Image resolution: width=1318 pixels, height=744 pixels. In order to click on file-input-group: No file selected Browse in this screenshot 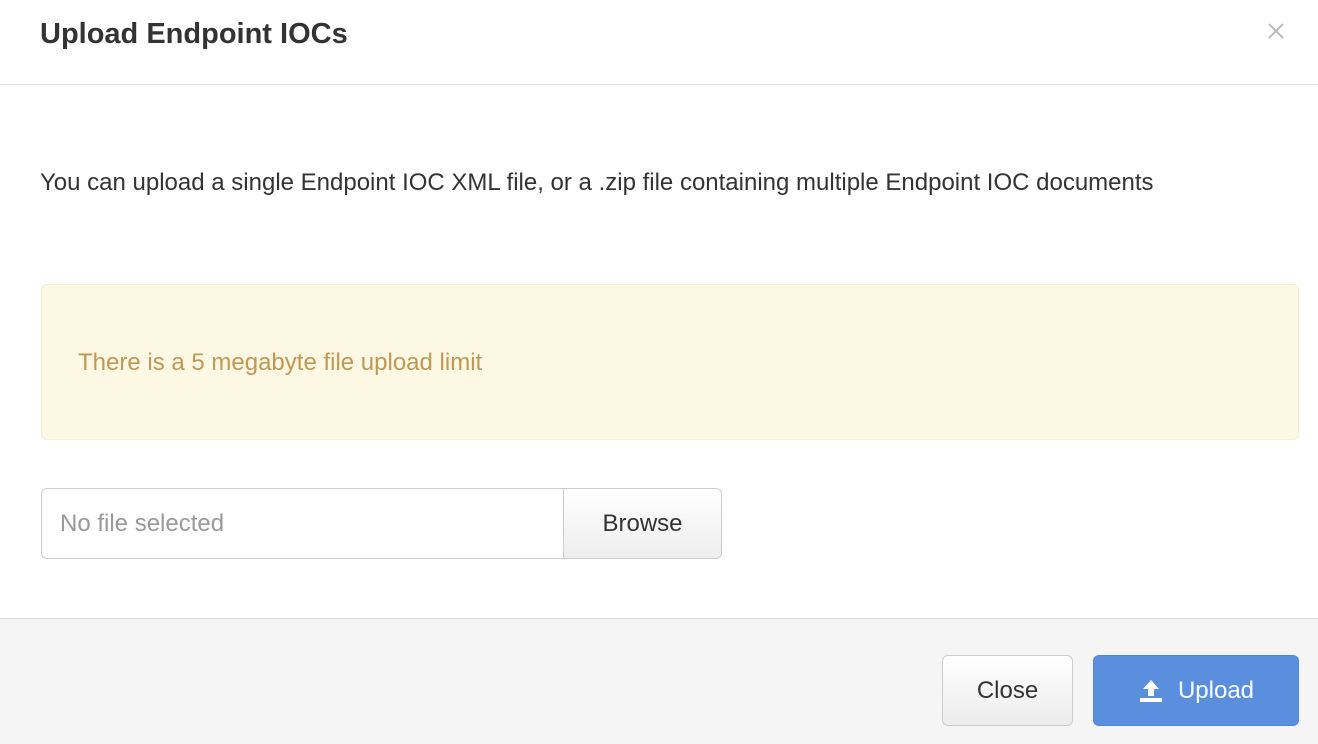, I will do `click(381, 523)`.